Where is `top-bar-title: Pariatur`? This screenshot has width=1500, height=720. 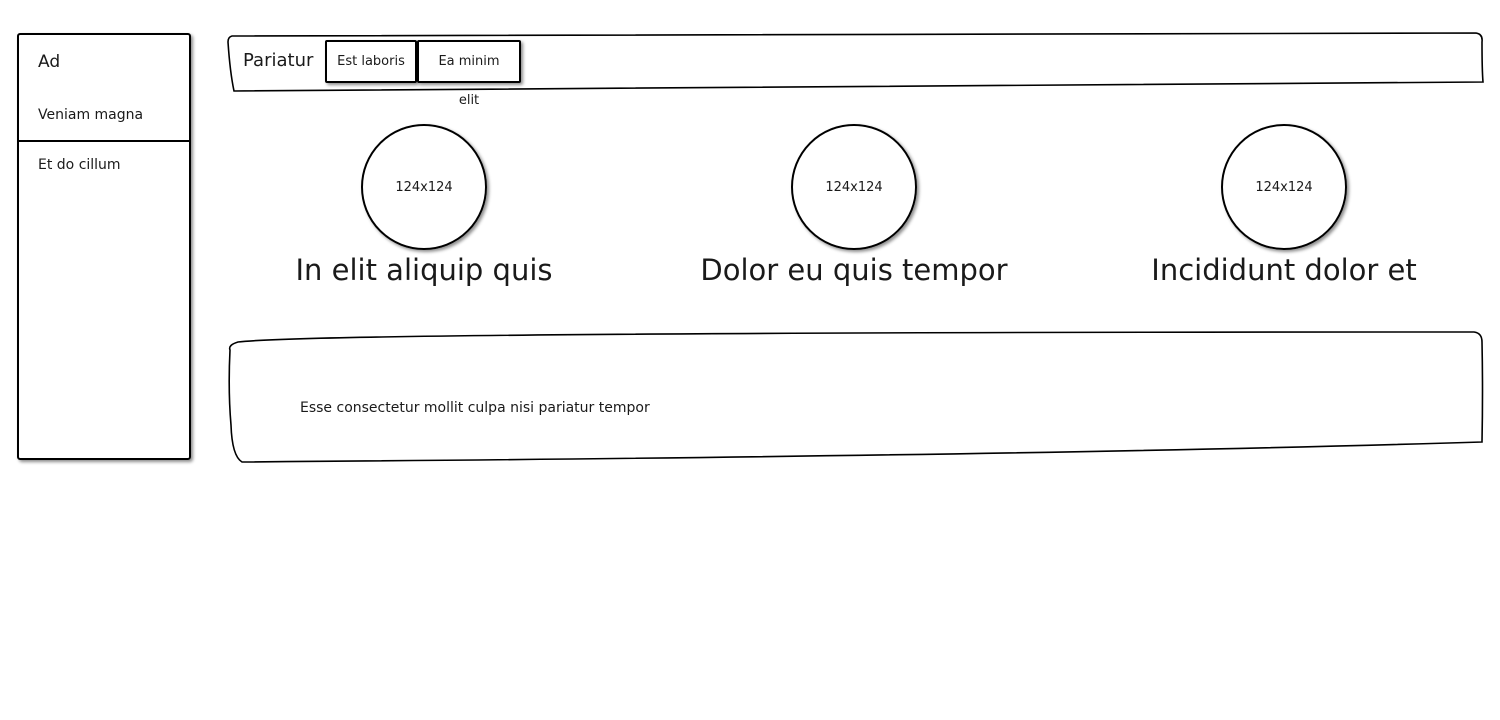
top-bar-title: Pariatur is located at coordinates (278, 60).